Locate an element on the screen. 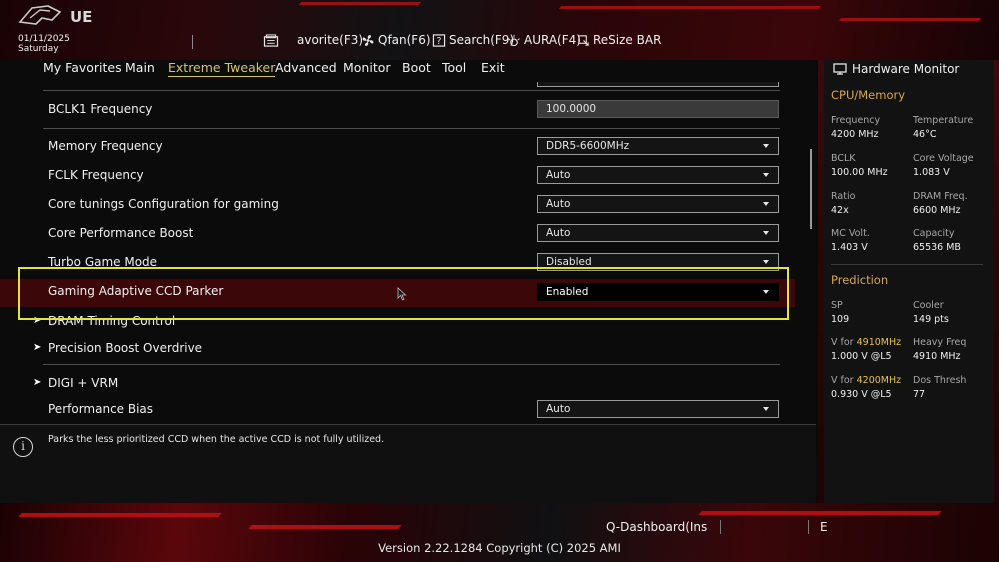  search-help-icon: ? is located at coordinates (439, 40).